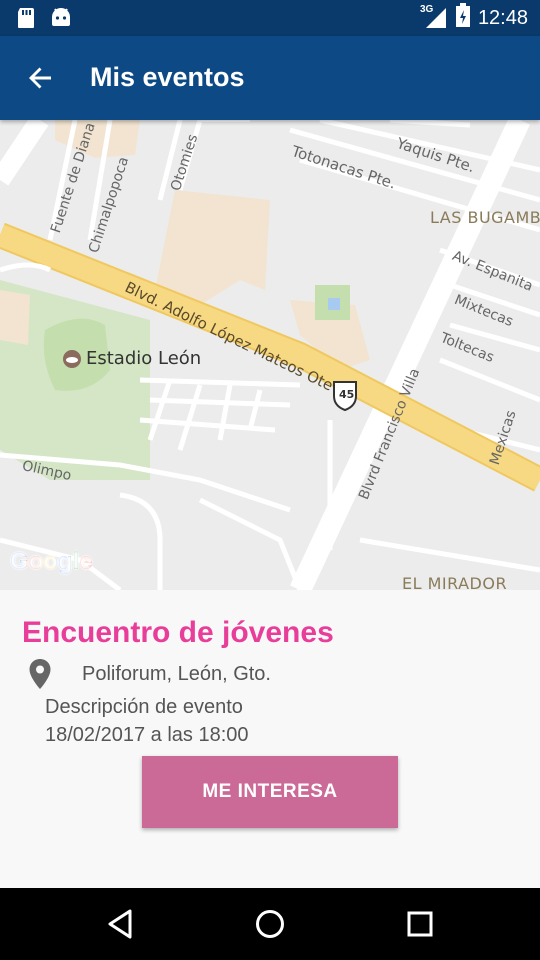  Describe the element at coordinates (462, 18) in the screenshot. I see `battery-icon` at that location.